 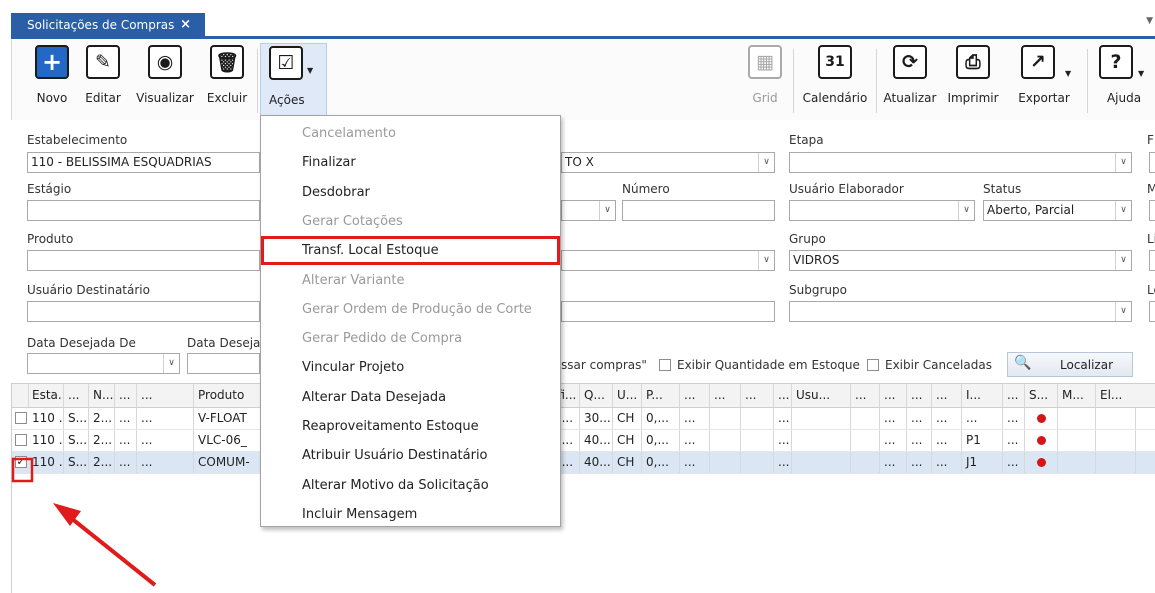 What do you see at coordinates (110, 549) in the screenshot?
I see `arrow-shaft` at bounding box center [110, 549].